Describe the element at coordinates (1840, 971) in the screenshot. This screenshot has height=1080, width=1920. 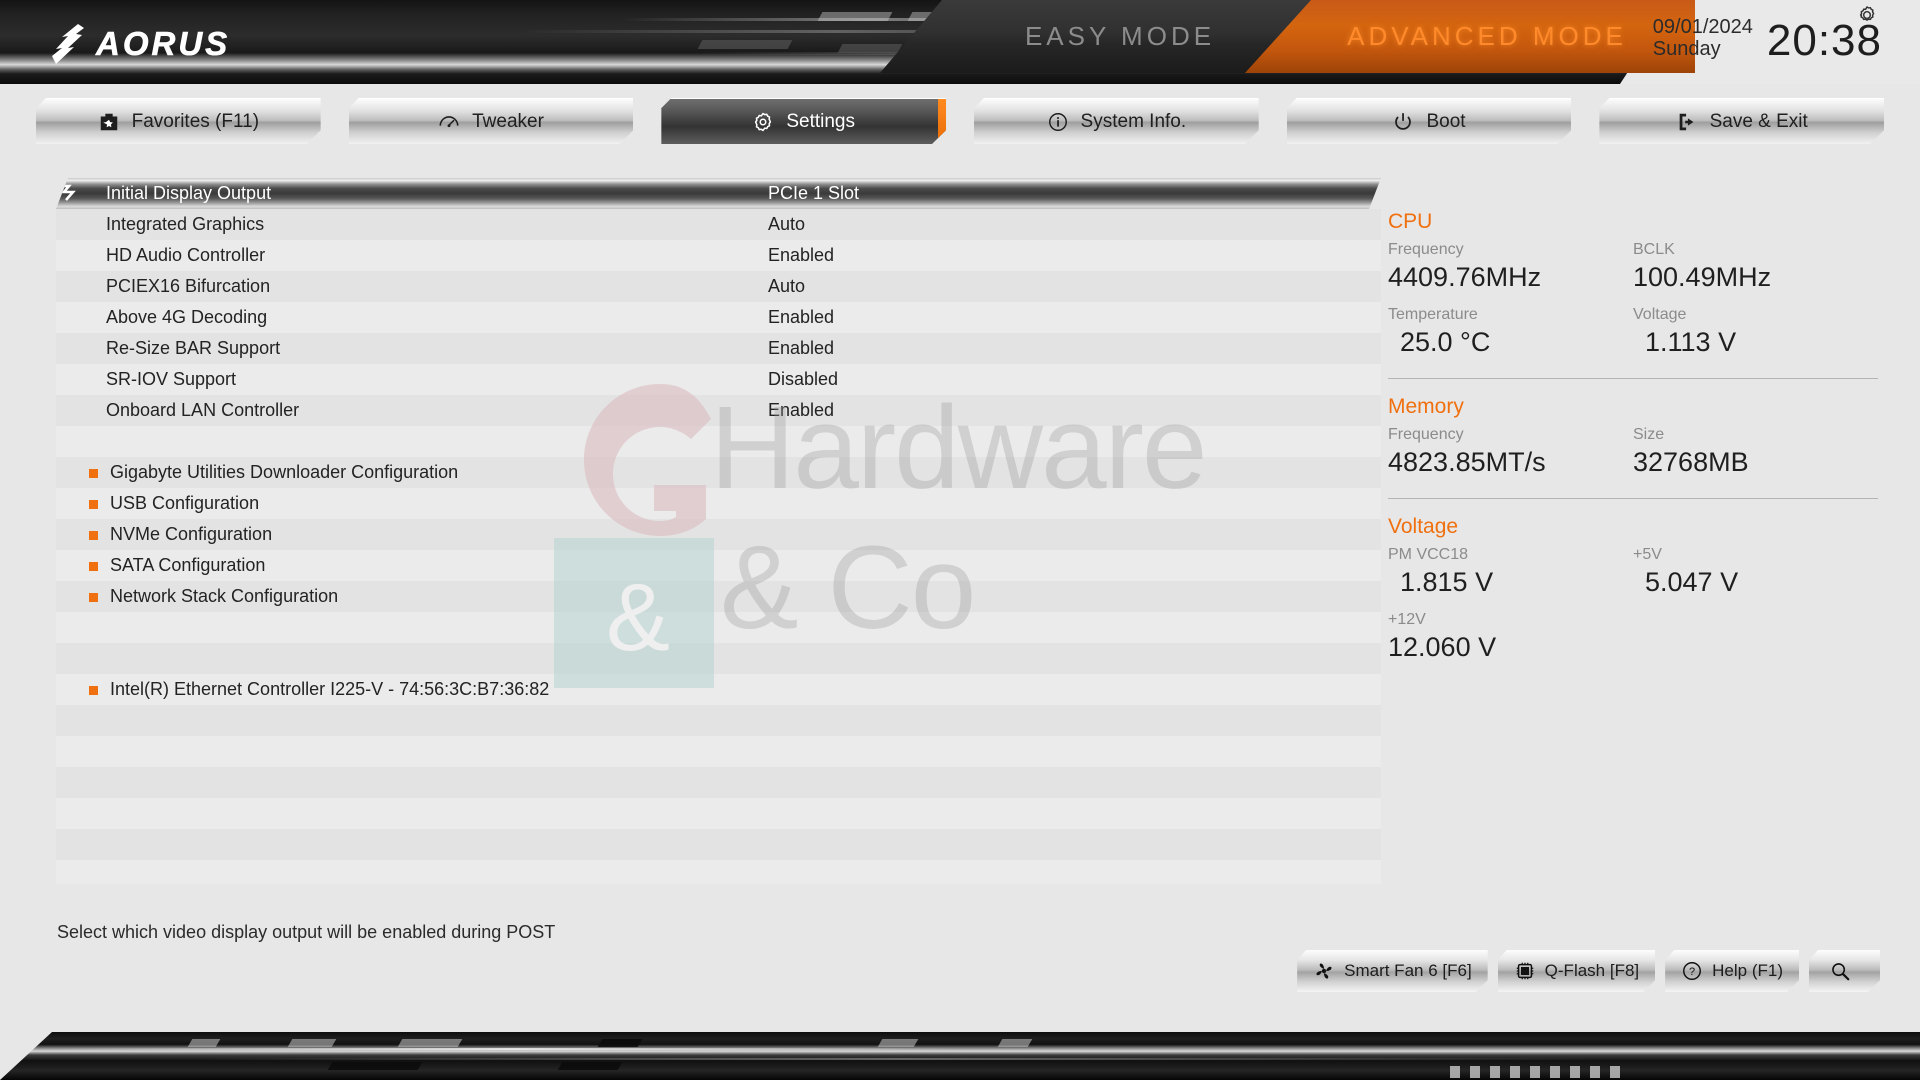
I see `search-icon` at that location.